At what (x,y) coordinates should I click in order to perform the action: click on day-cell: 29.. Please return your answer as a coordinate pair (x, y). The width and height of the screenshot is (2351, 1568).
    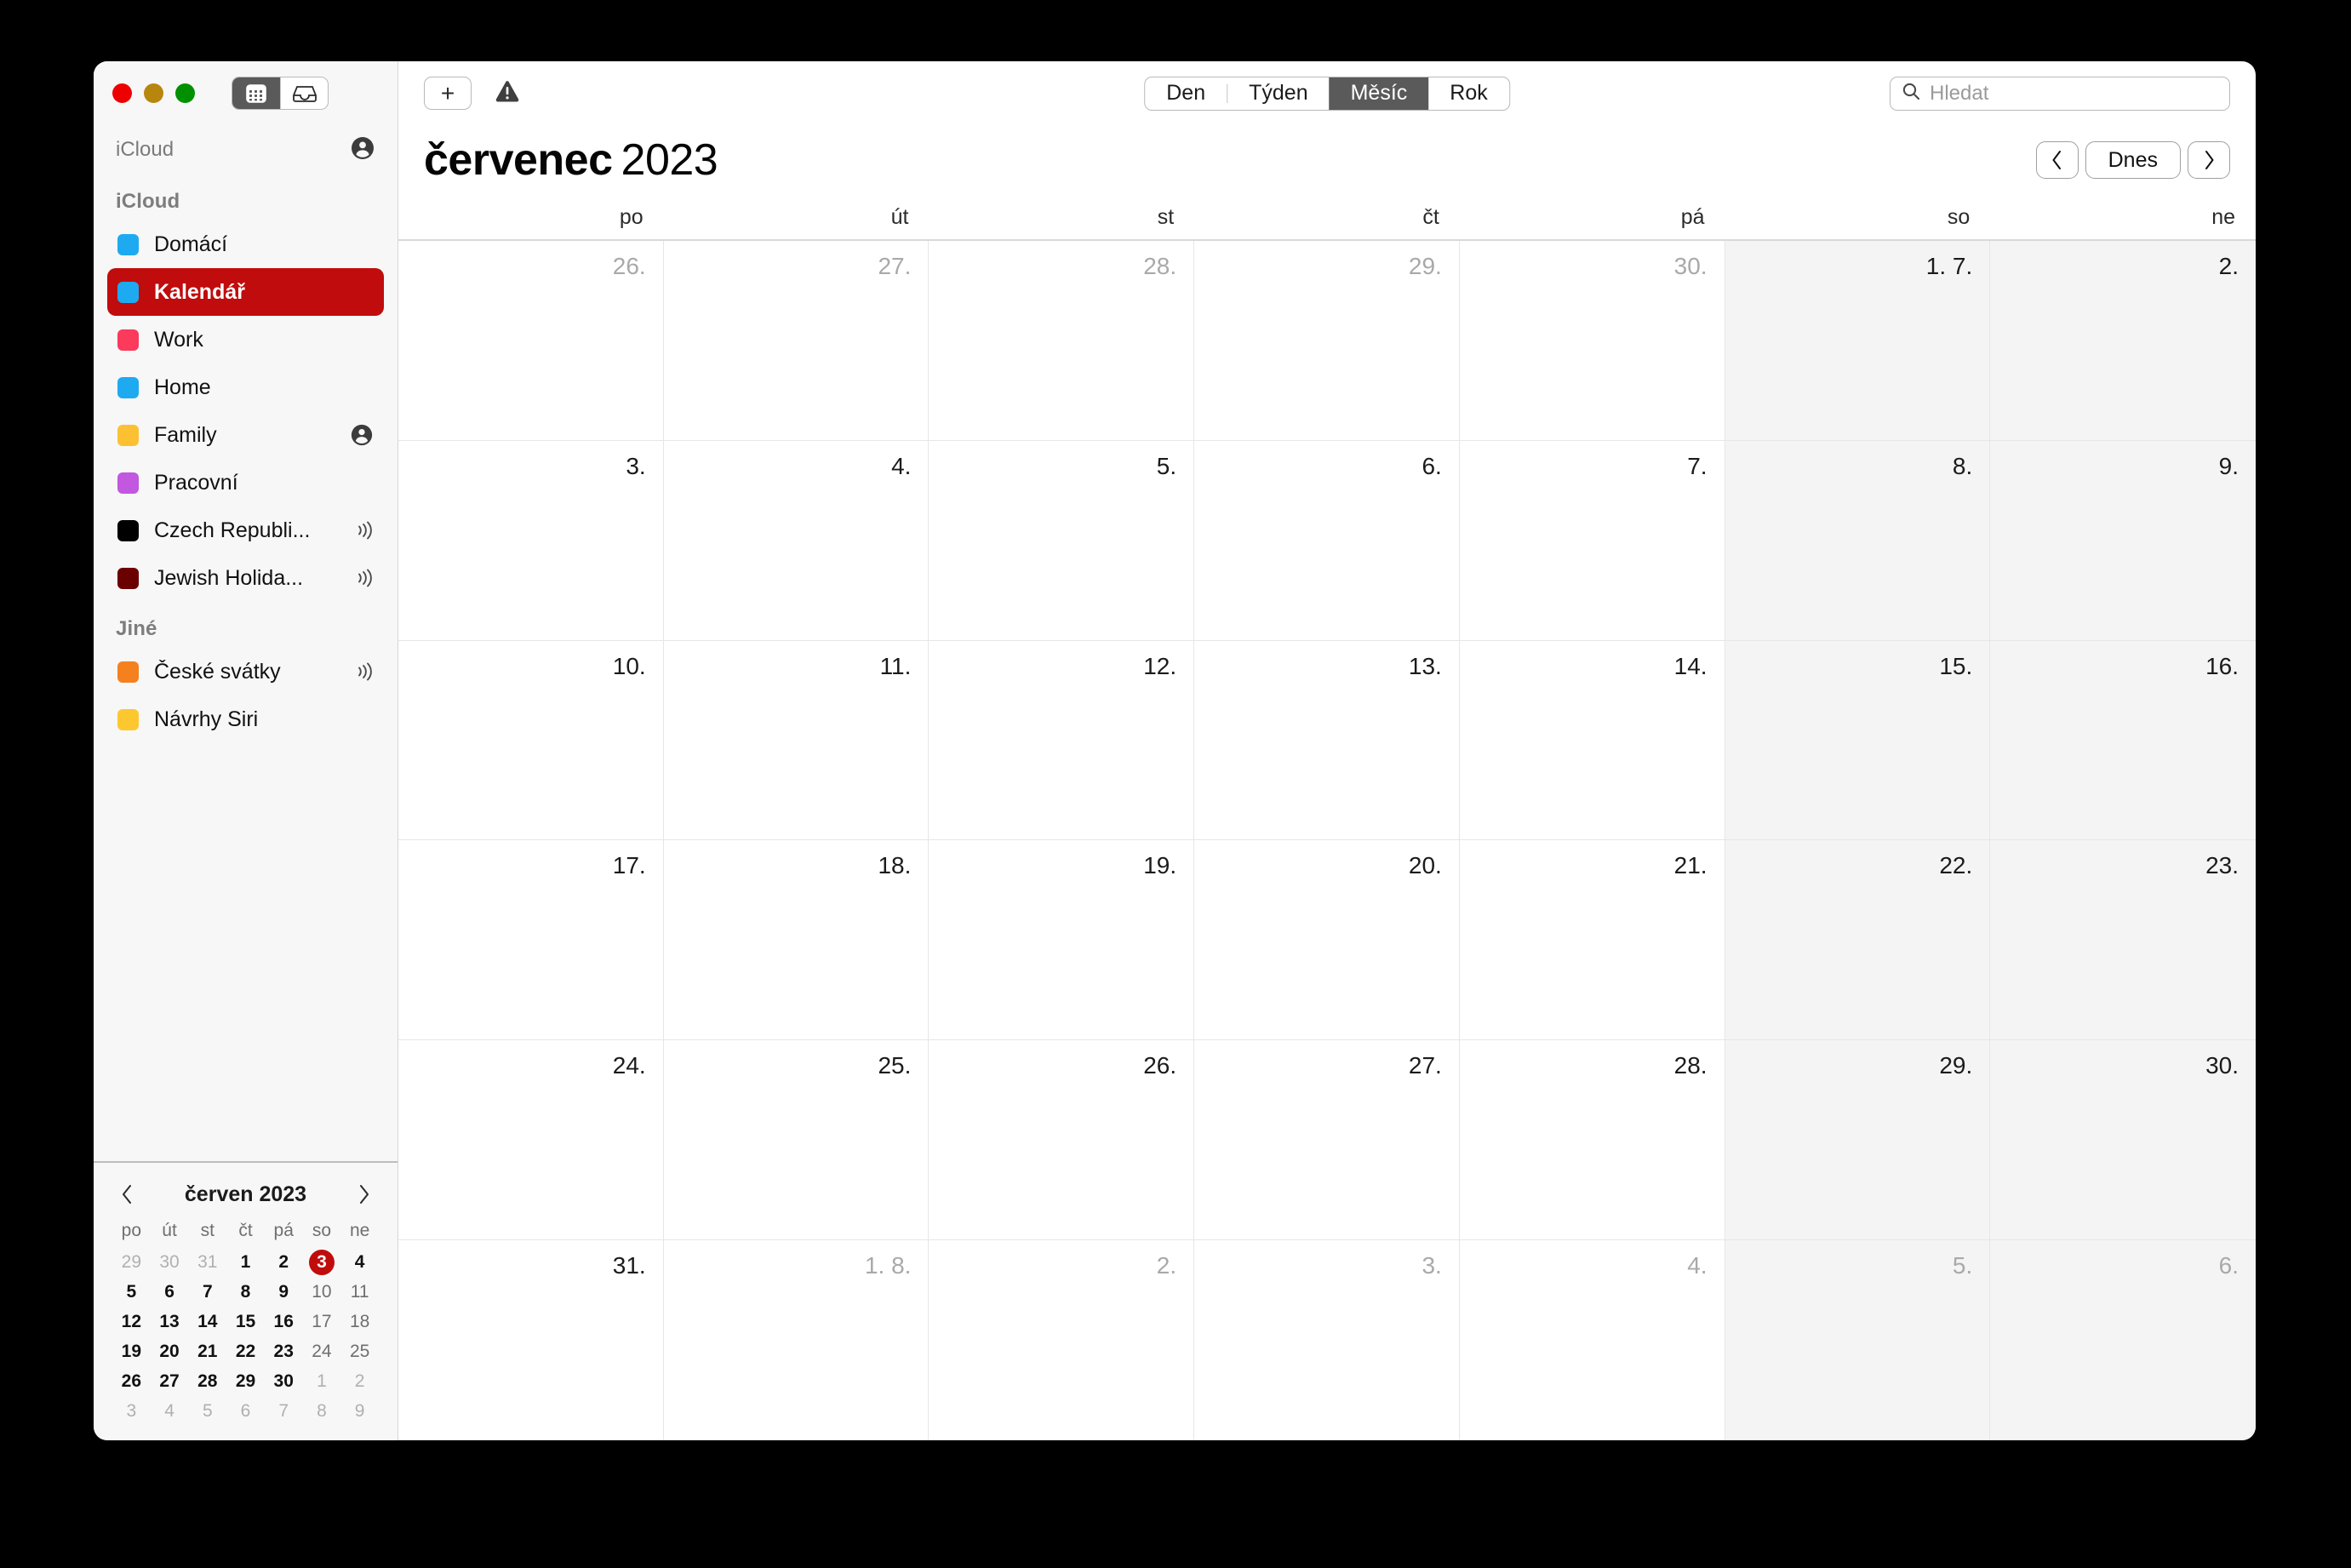
    Looking at the image, I should click on (1858, 1140).